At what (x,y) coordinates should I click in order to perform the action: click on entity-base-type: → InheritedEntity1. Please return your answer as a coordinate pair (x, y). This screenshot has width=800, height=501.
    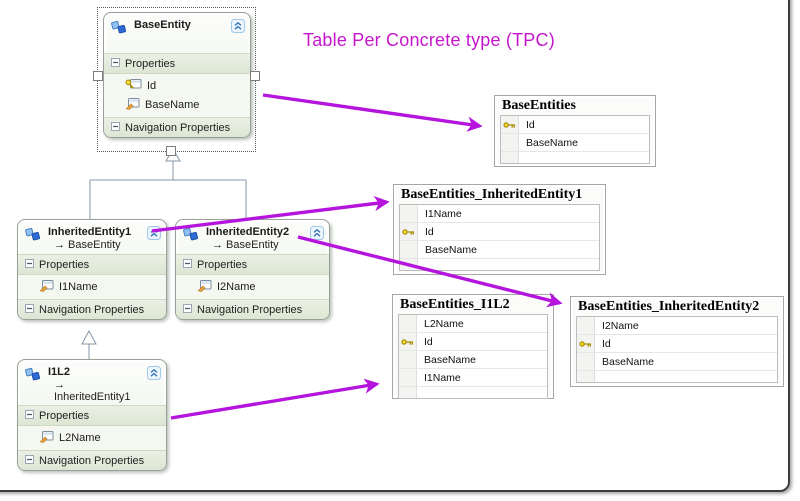
    Looking at the image, I should click on (92, 391).